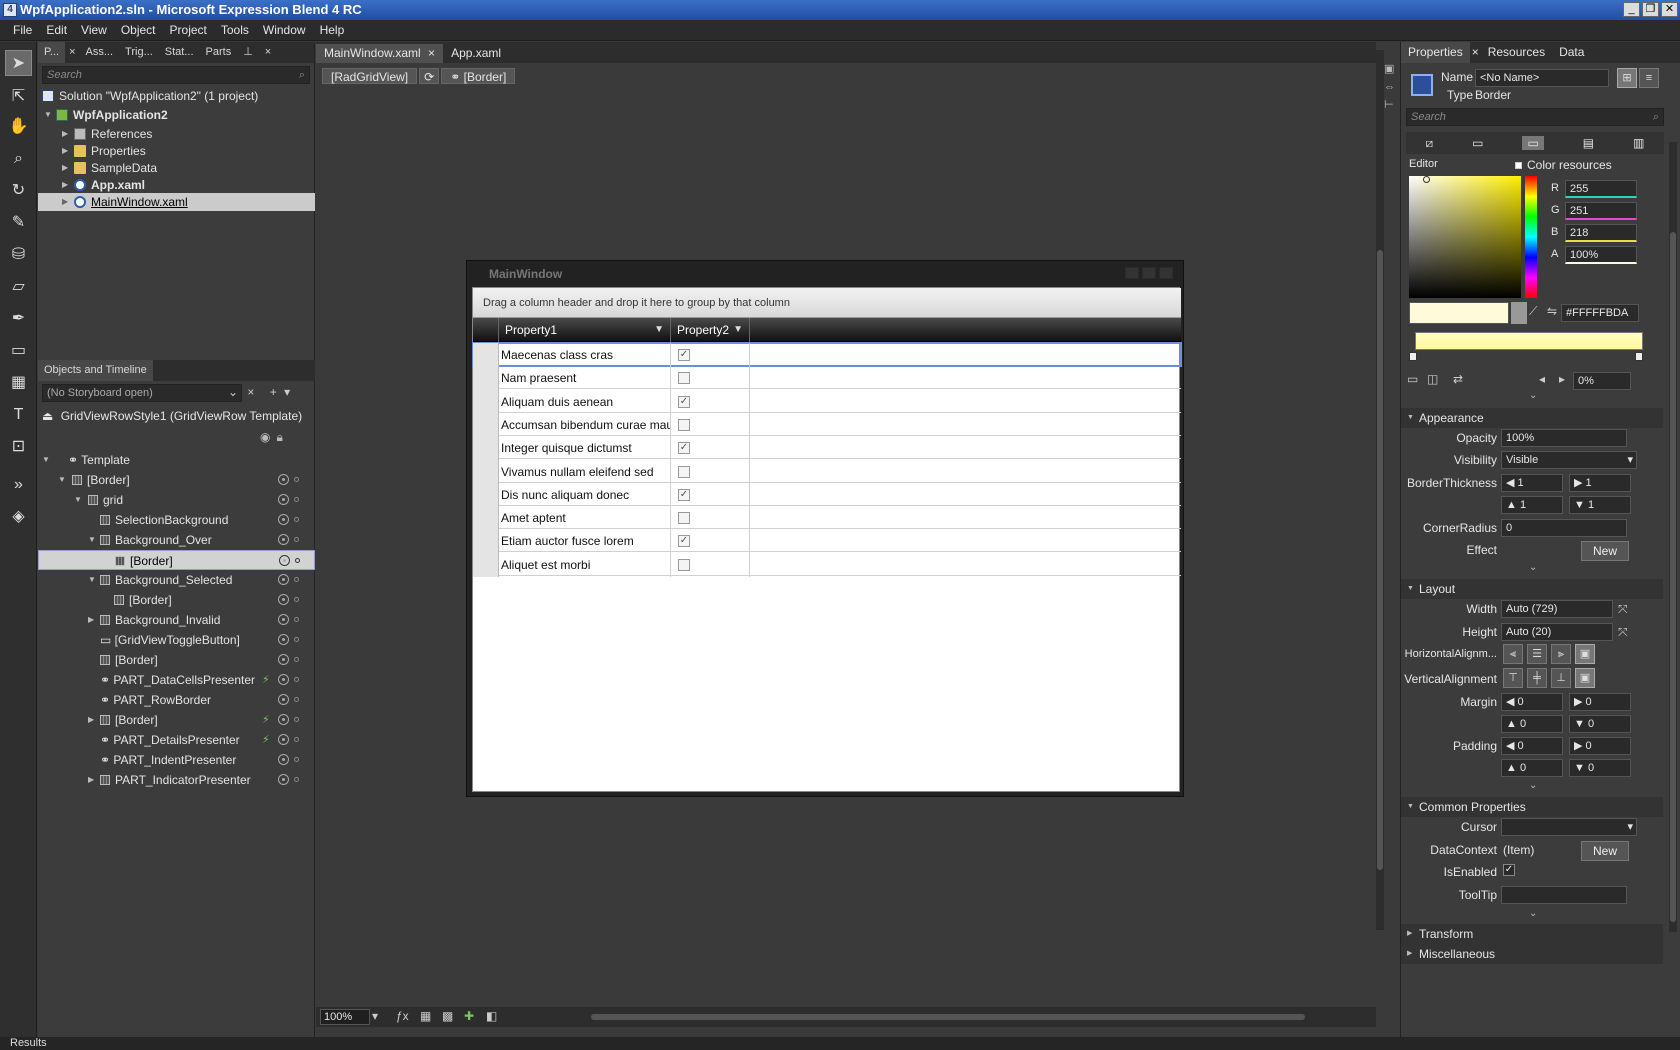 The height and width of the screenshot is (1050, 1680). I want to click on cell-property1: Aliquam duis aenean, so click(586, 401).